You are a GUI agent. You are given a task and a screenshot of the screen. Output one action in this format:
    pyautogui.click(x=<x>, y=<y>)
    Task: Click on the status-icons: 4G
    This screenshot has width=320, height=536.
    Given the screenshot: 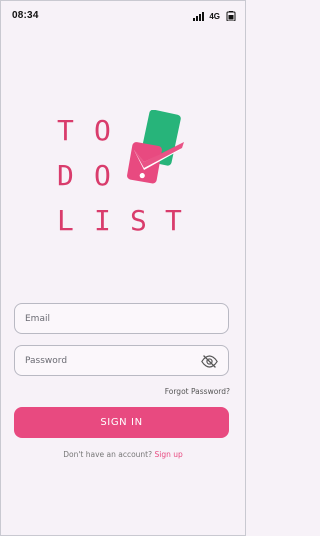 What is the action you would take?
    pyautogui.click(x=215, y=16)
    